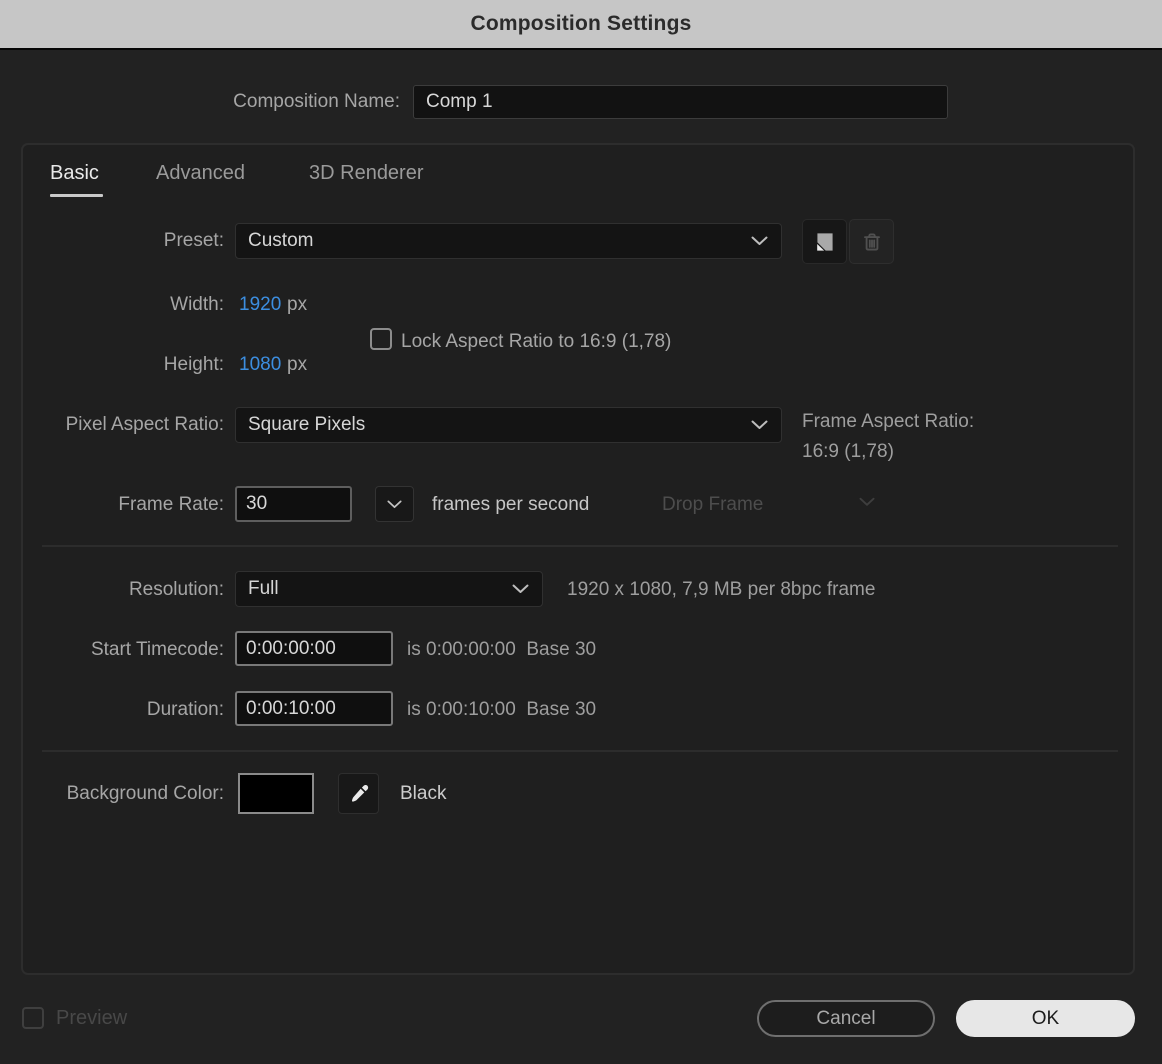 The height and width of the screenshot is (1064, 1162). Describe the element at coordinates (680, 102) in the screenshot. I see `composition-name-input` at that location.